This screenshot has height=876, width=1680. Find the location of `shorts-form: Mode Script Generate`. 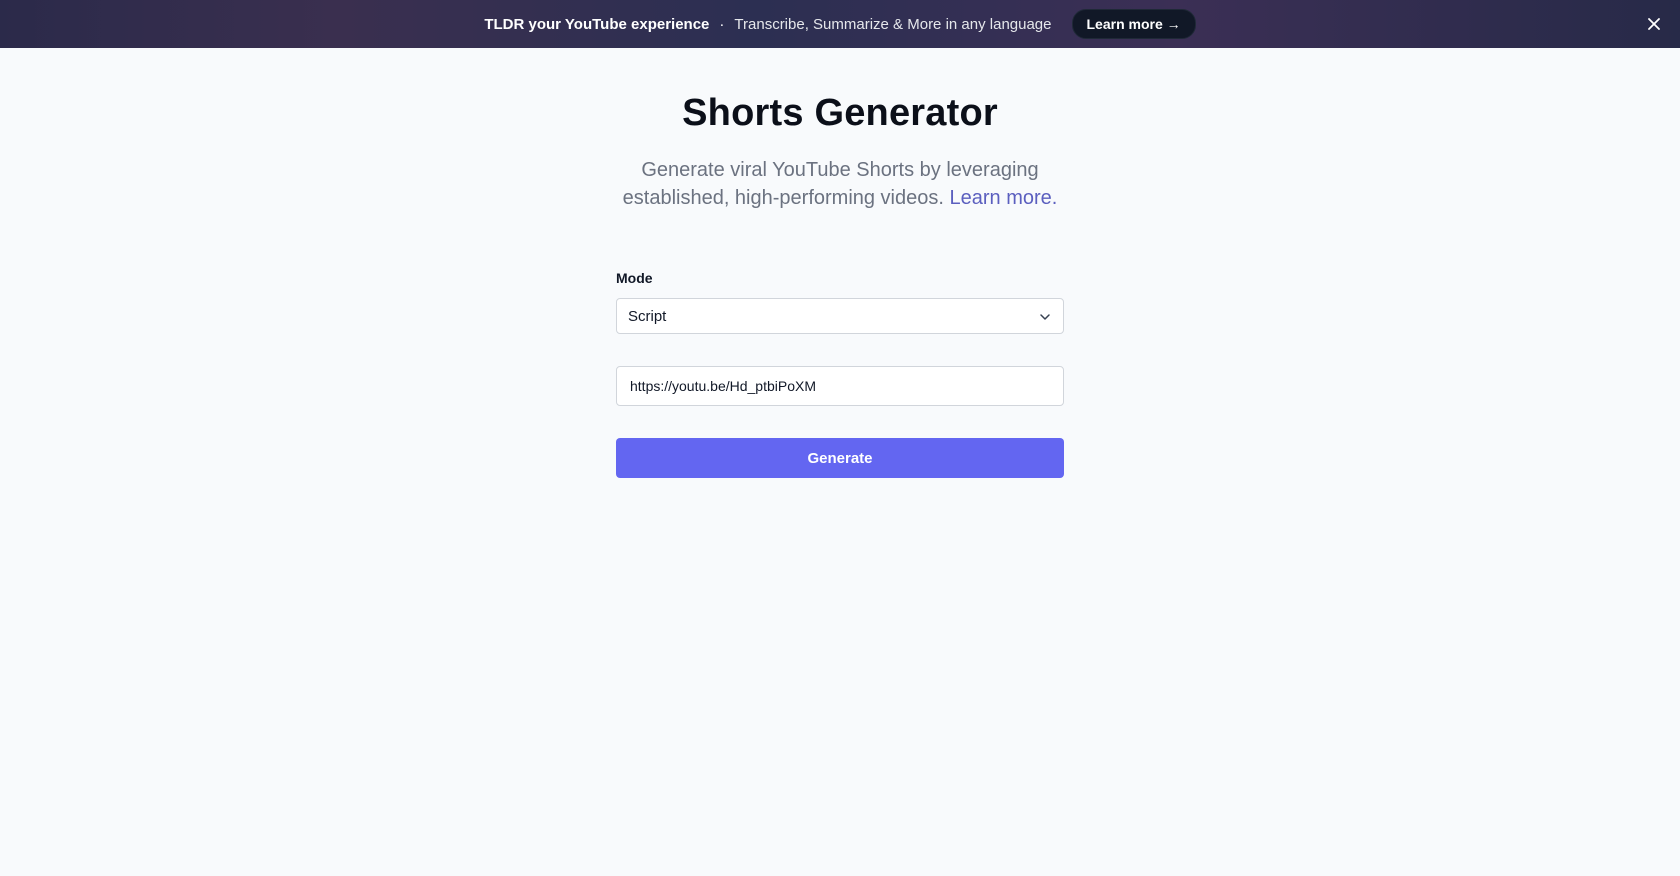

shorts-form: Mode Script Generate is located at coordinates (840, 374).